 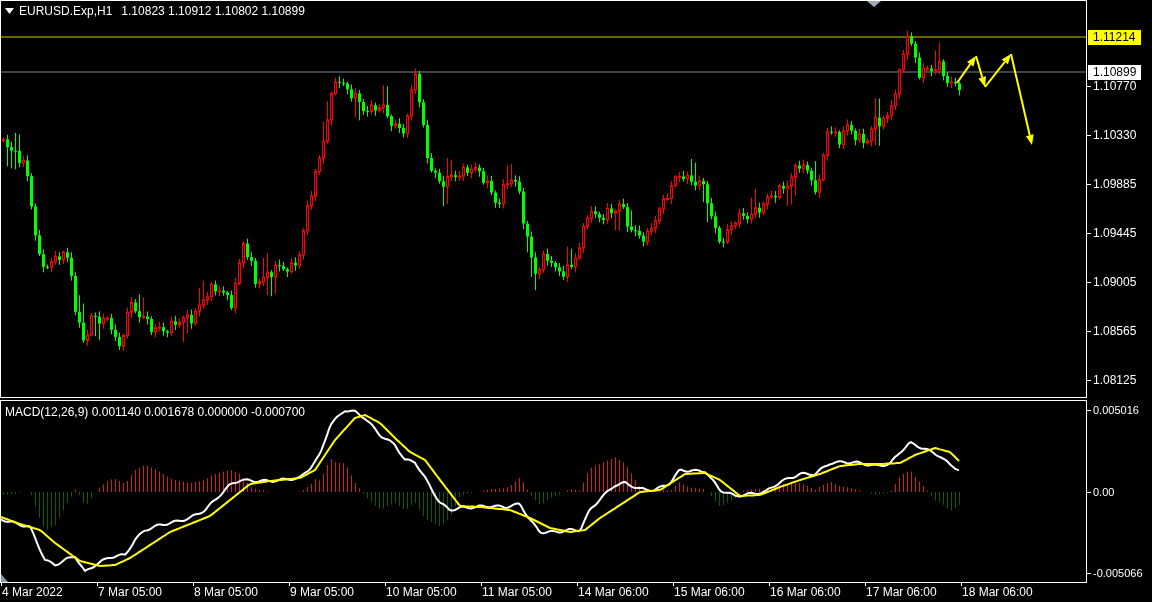 What do you see at coordinates (709, 592) in the screenshot?
I see `time-axis-label: 15 Mar 06:00` at bounding box center [709, 592].